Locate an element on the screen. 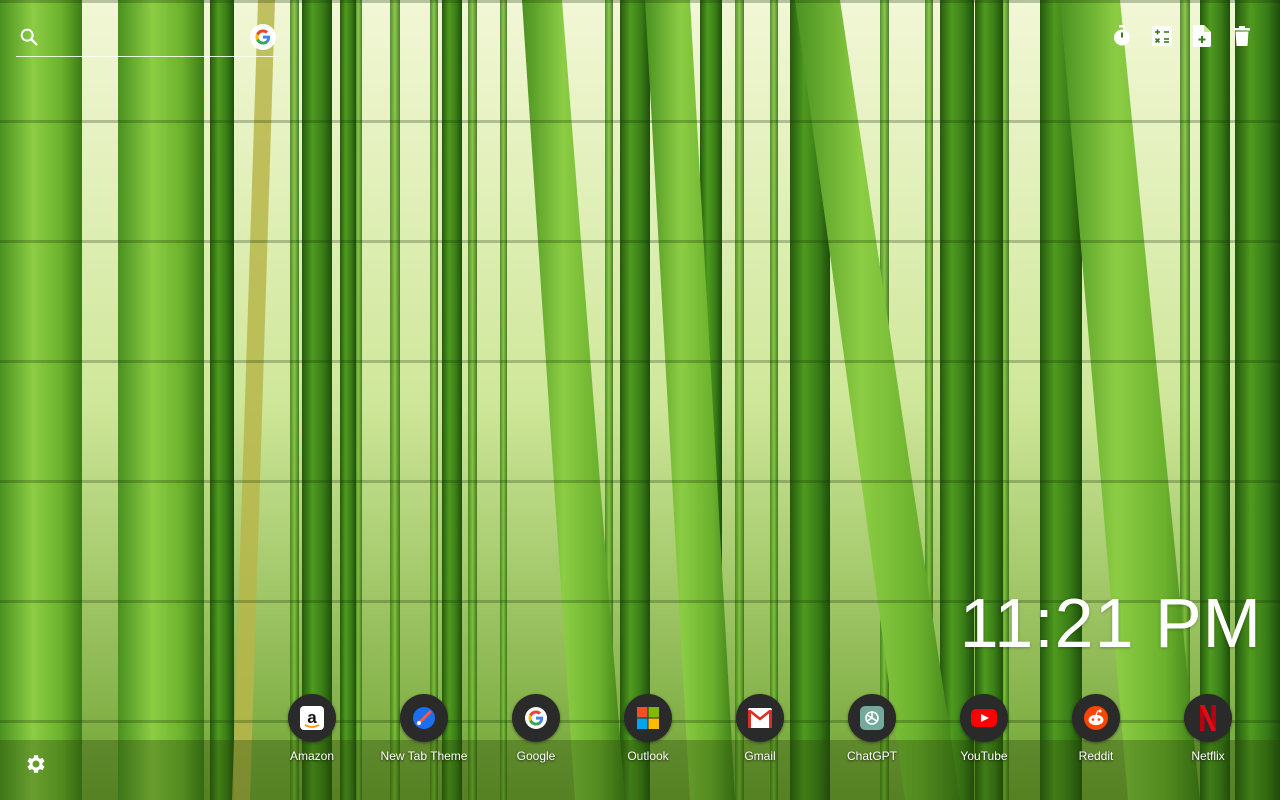 This screenshot has width=1280, height=800. microsoft-icon is located at coordinates (648, 718).